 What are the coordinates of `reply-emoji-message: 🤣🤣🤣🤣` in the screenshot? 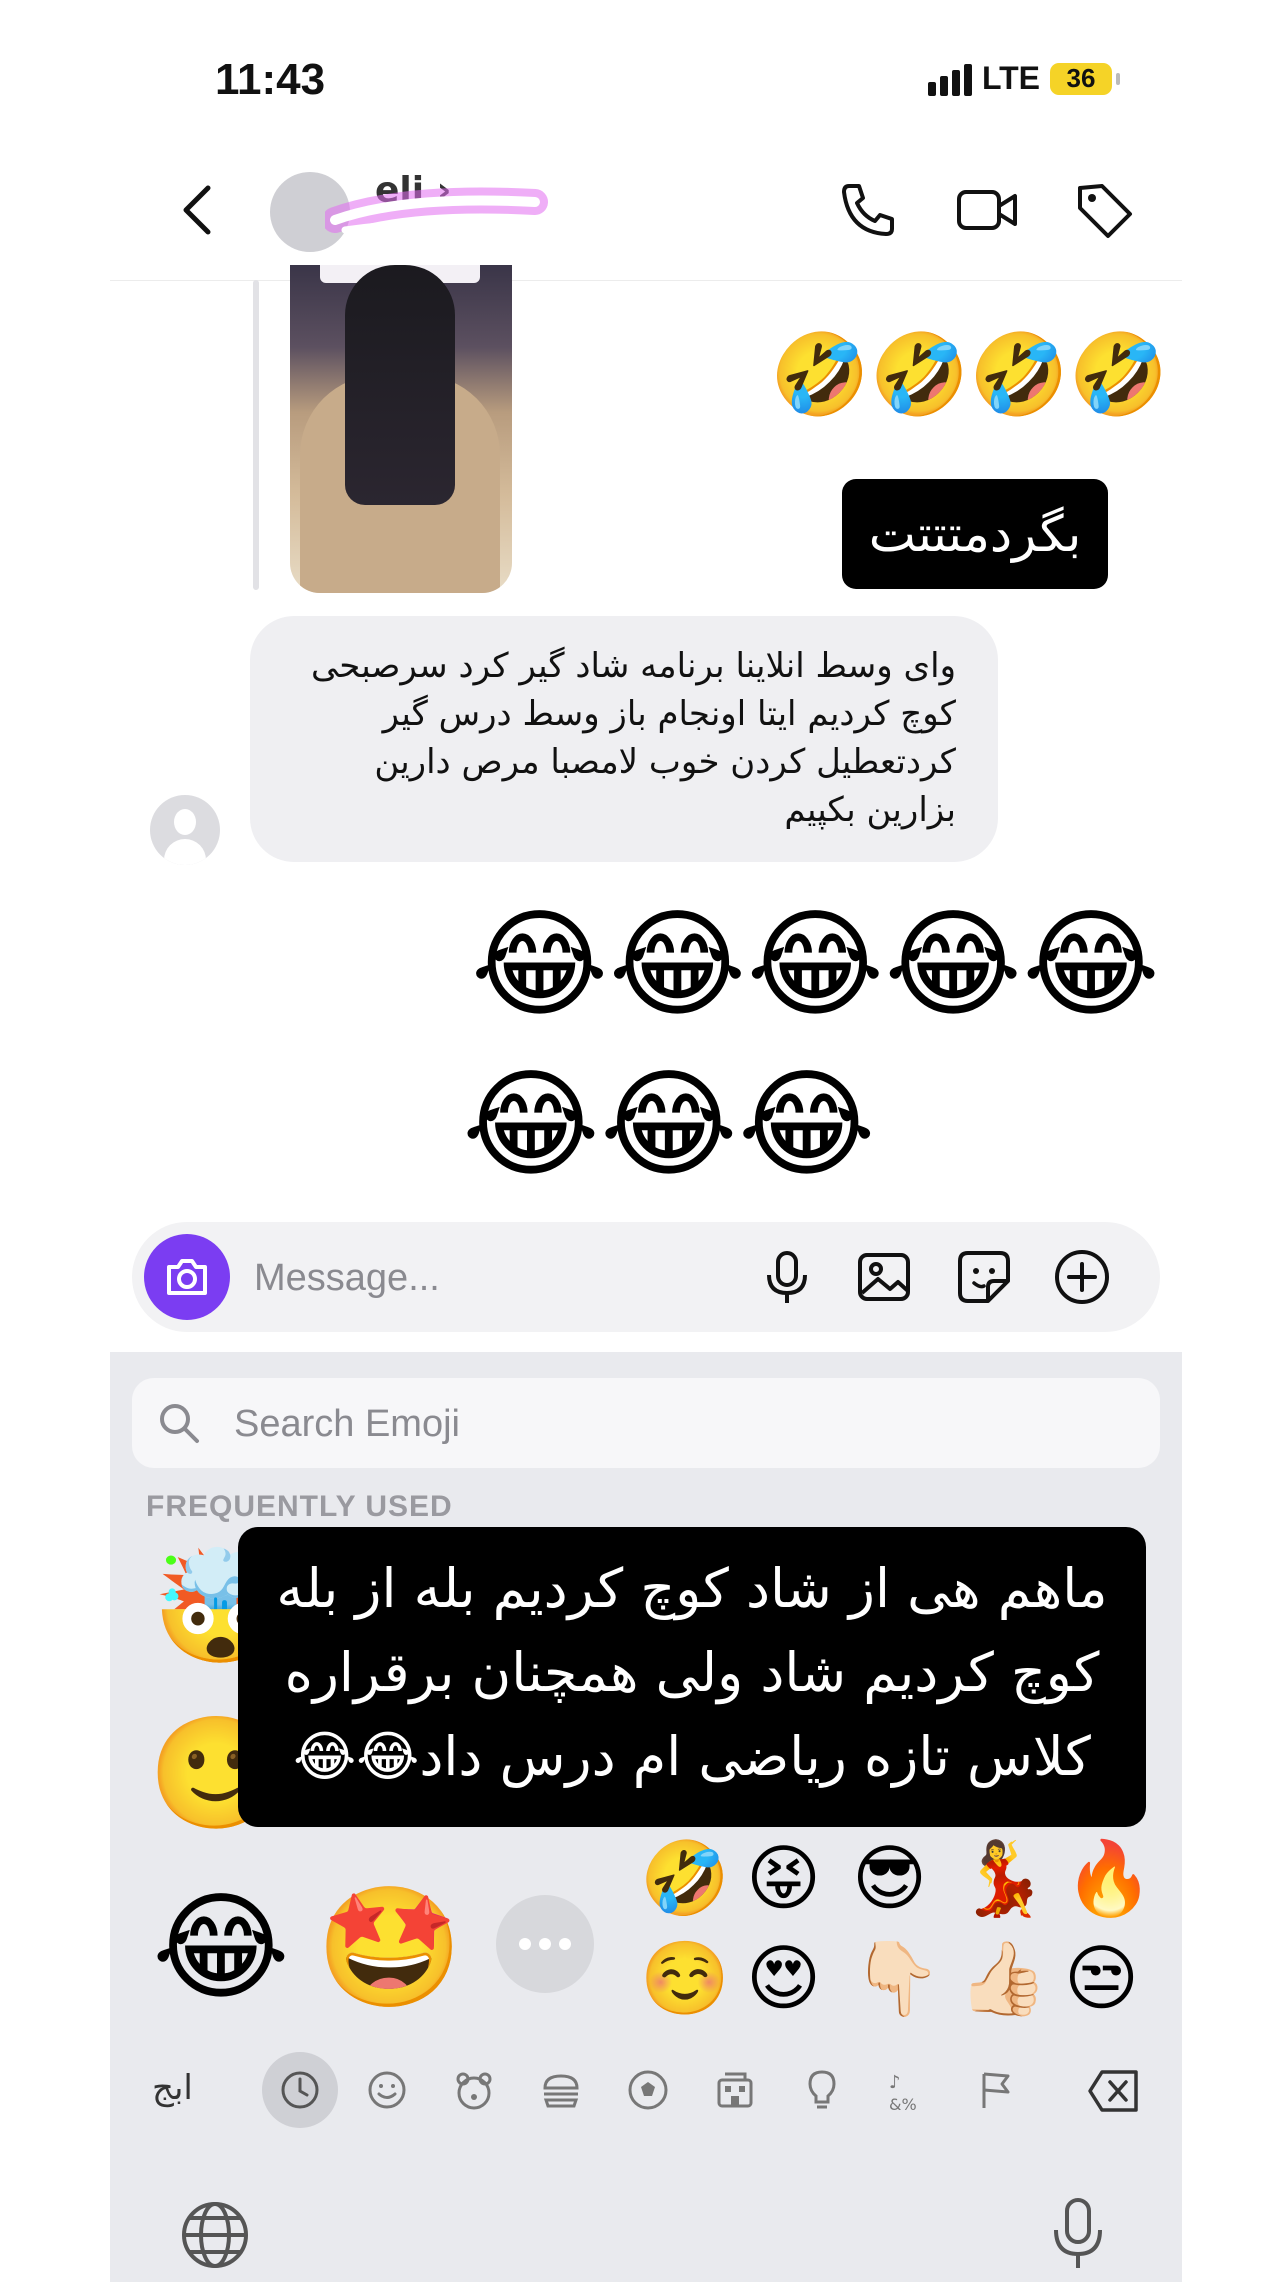 It's located at (969, 375).